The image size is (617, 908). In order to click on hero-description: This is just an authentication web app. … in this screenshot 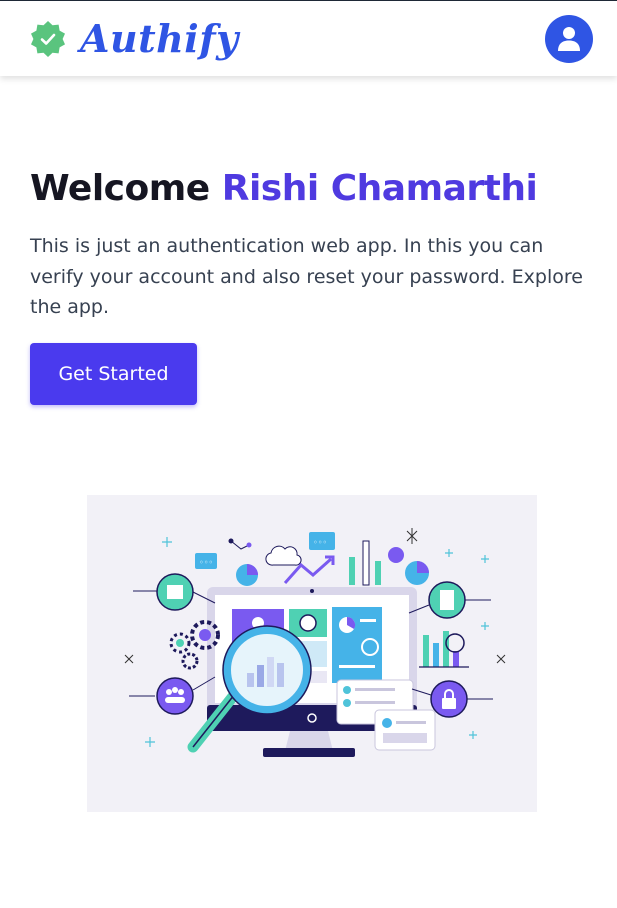, I will do `click(306, 276)`.